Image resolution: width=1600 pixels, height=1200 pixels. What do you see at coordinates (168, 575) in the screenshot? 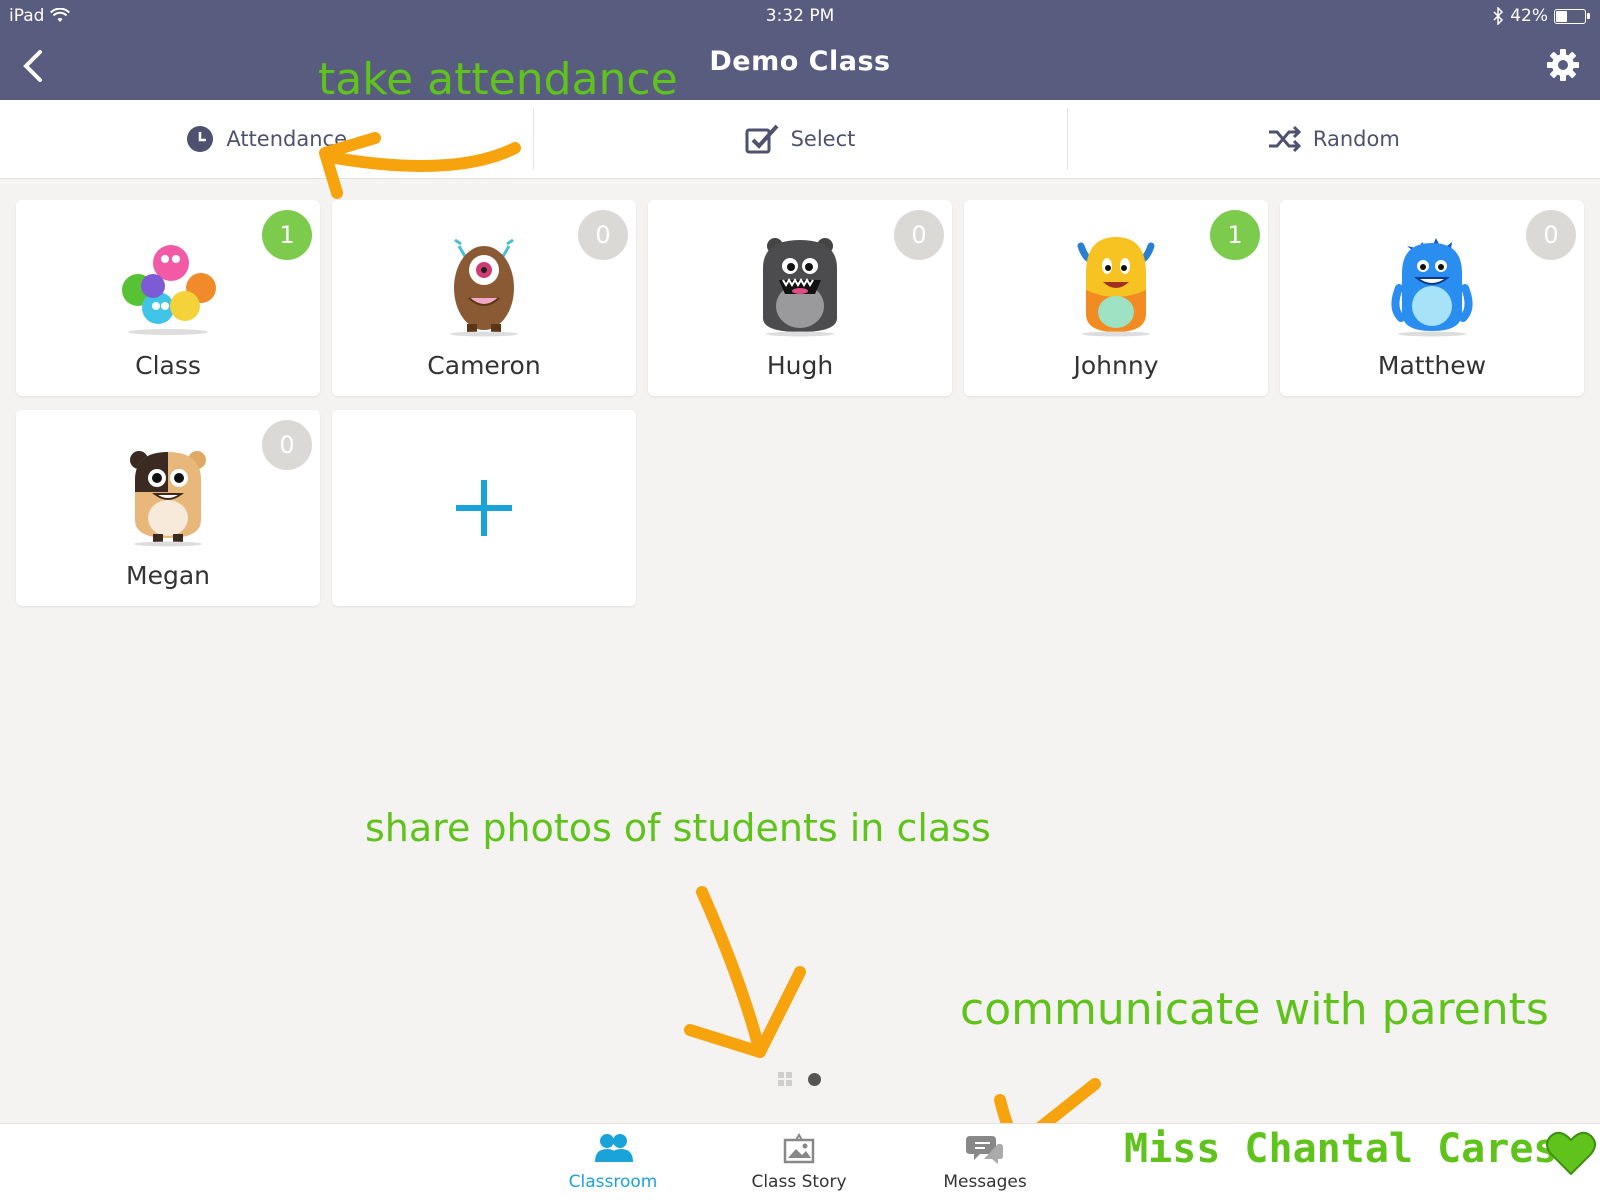
I see `card-name: Megan` at bounding box center [168, 575].